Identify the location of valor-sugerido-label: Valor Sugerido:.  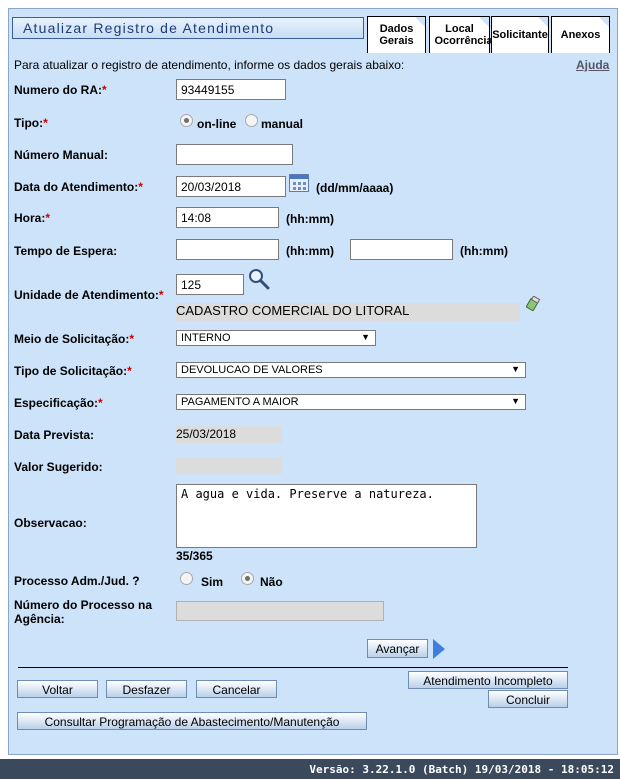
(58, 467).